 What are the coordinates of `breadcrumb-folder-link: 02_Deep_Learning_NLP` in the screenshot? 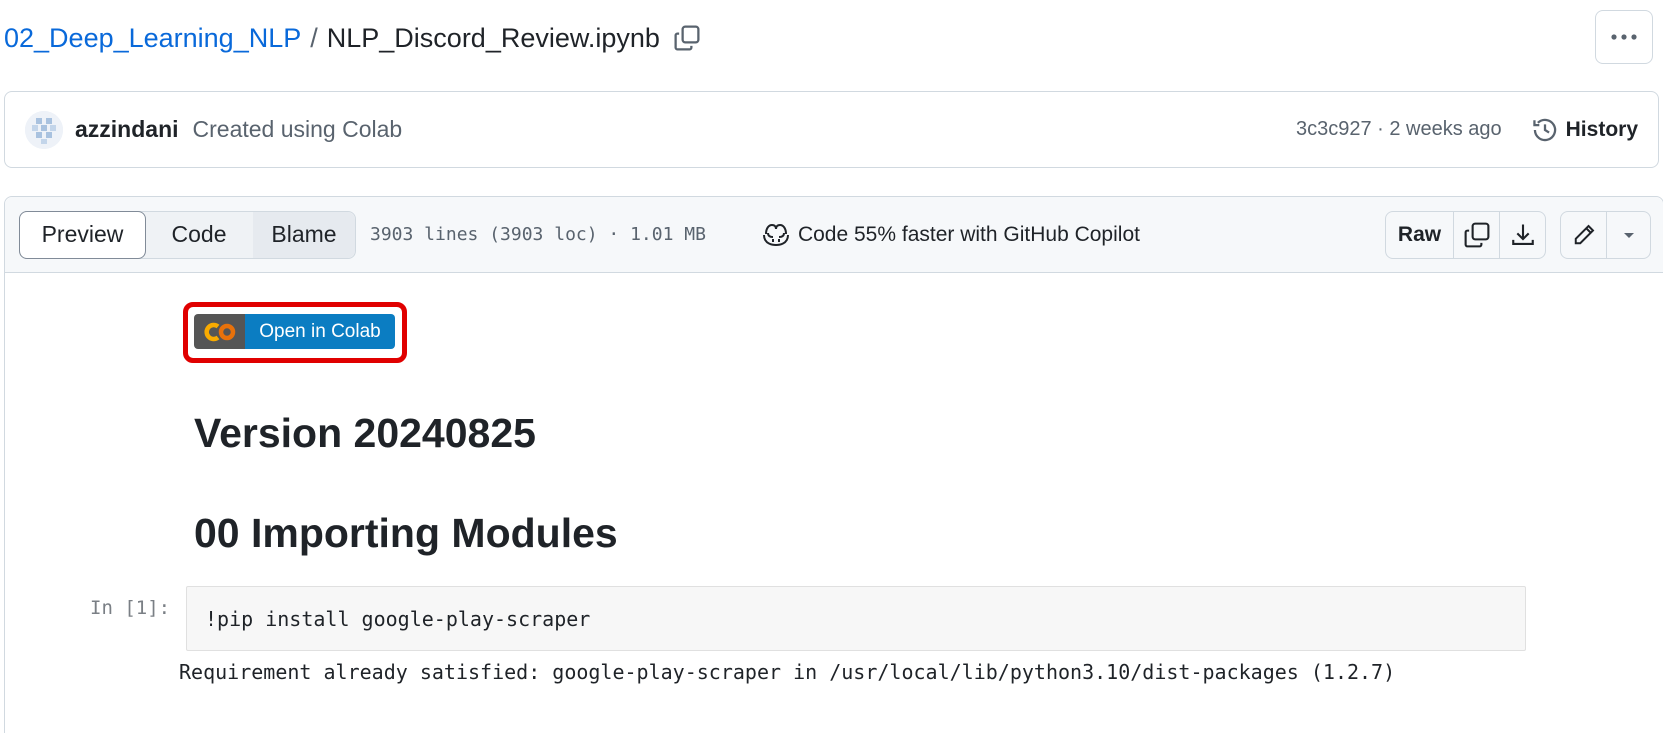 It's located at (152, 38).